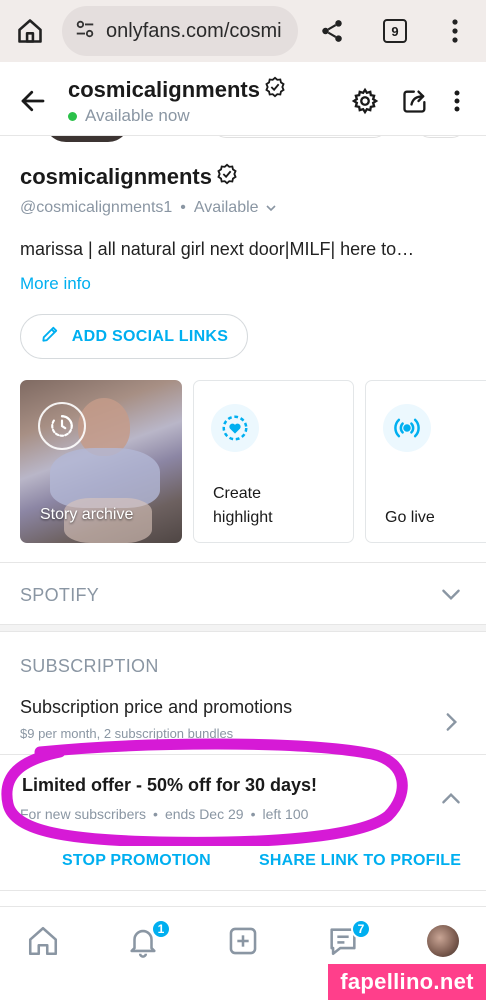 This screenshot has width=486, height=1000. What do you see at coordinates (455, 31) in the screenshot?
I see `menu-dots-icon` at bounding box center [455, 31].